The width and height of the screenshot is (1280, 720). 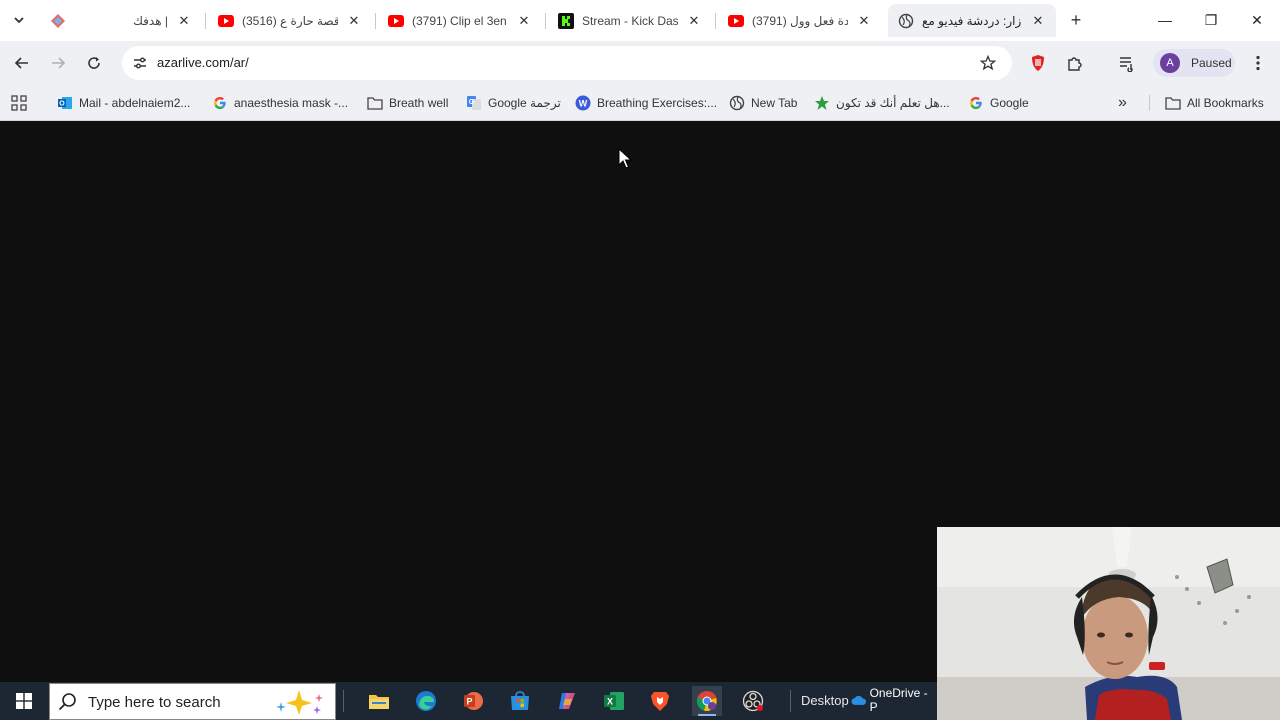 I want to click on bookmark-item: New Tab, so click(x=763, y=103).